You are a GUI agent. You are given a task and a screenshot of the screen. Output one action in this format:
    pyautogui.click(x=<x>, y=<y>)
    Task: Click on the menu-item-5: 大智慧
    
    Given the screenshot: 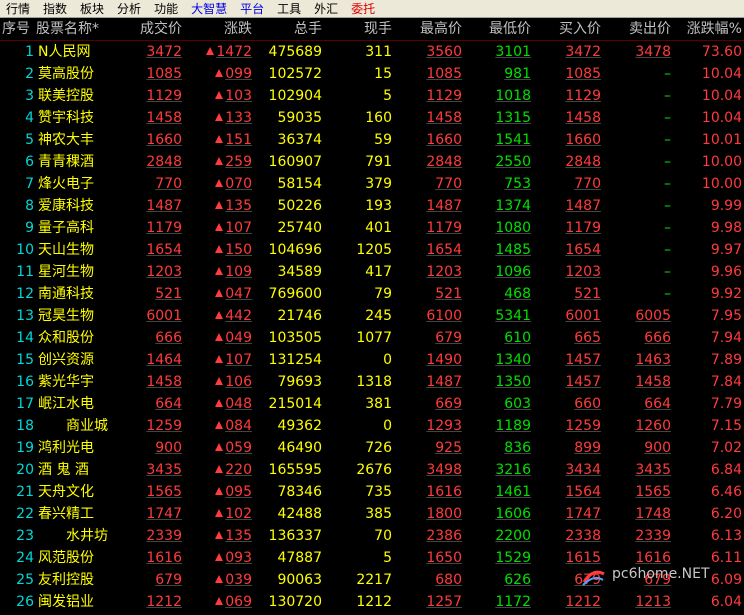 What is the action you would take?
    pyautogui.click(x=209, y=8)
    